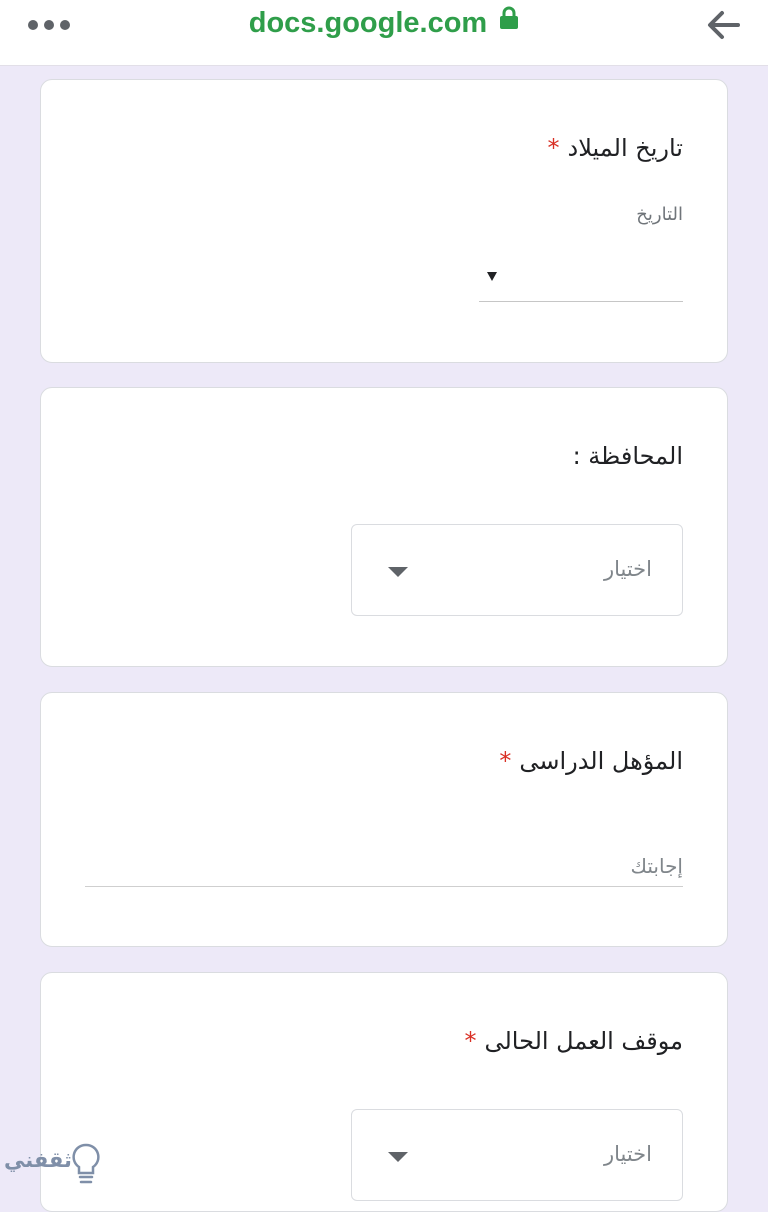 The image size is (768, 1212). I want to click on date-underline, so click(581, 301).